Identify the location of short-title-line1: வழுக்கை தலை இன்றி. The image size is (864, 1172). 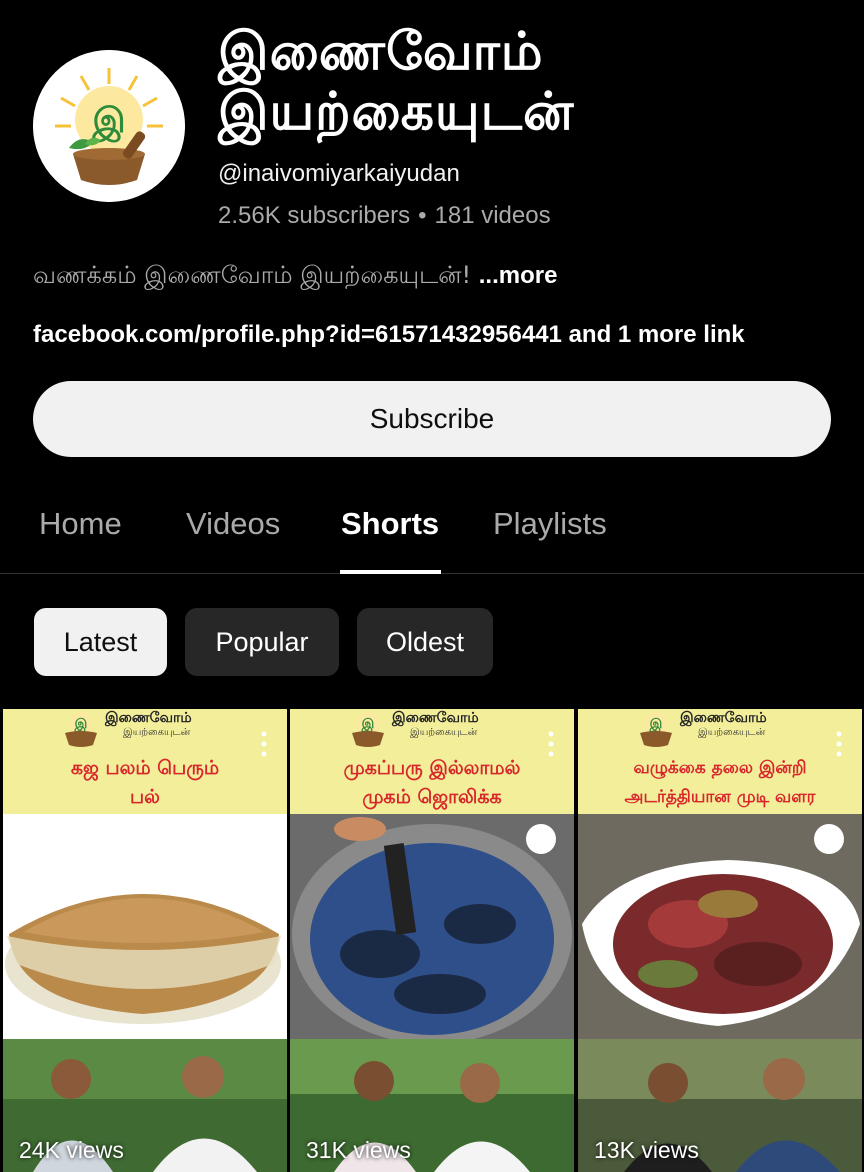
(720, 768).